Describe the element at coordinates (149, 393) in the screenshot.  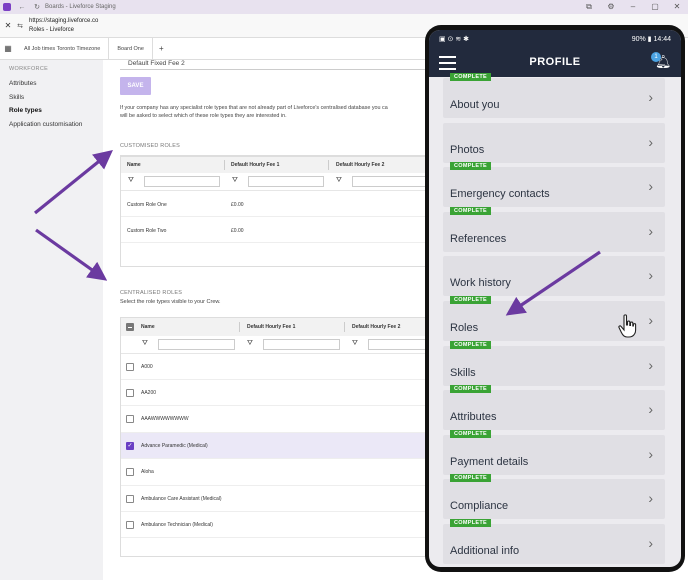
I see `role-name: AA200` at that location.